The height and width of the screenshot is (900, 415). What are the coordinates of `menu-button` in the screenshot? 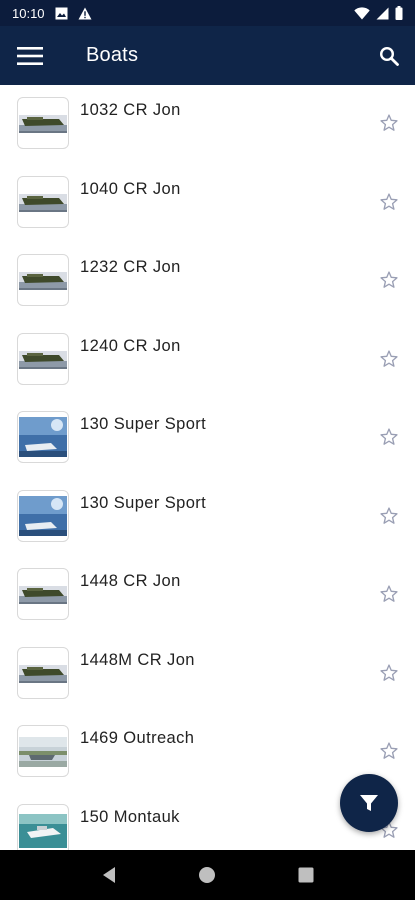 It's located at (30, 55).